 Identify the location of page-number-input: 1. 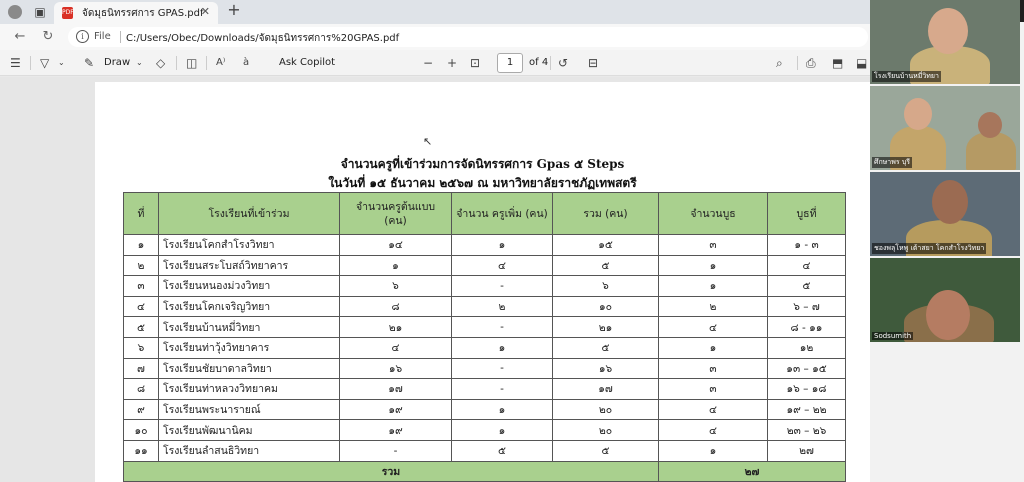
(510, 63).